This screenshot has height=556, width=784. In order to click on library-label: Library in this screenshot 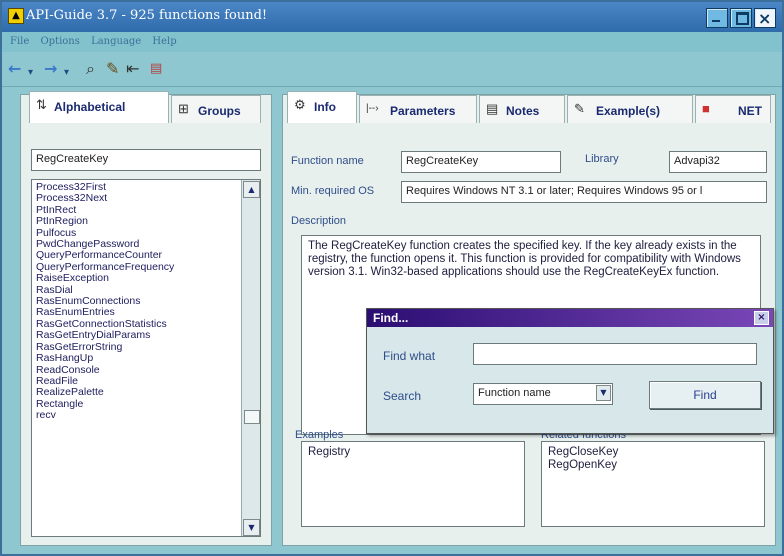, I will do `click(602, 159)`.